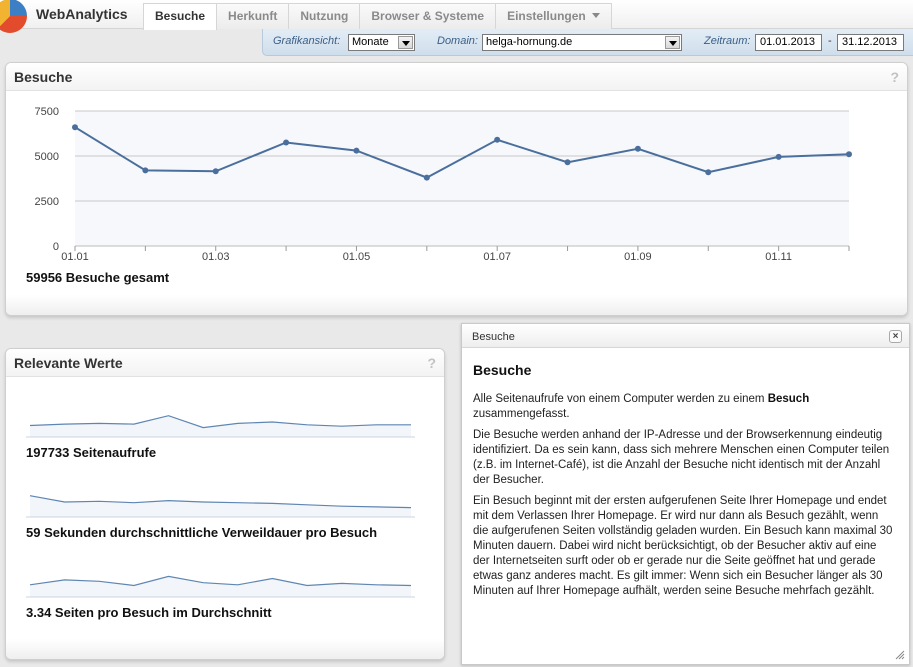 This screenshot has width=913, height=667. Describe the element at coordinates (75, 257) in the screenshot. I see `x-tick-label: 01.01` at that location.